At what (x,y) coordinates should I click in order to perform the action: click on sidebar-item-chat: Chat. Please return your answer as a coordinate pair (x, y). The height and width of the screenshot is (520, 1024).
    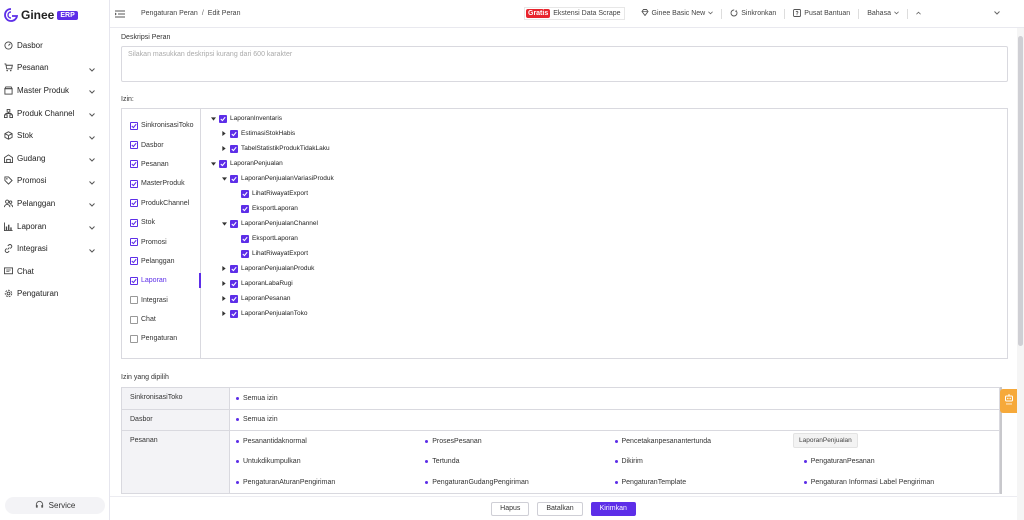
    Looking at the image, I should click on (54, 271).